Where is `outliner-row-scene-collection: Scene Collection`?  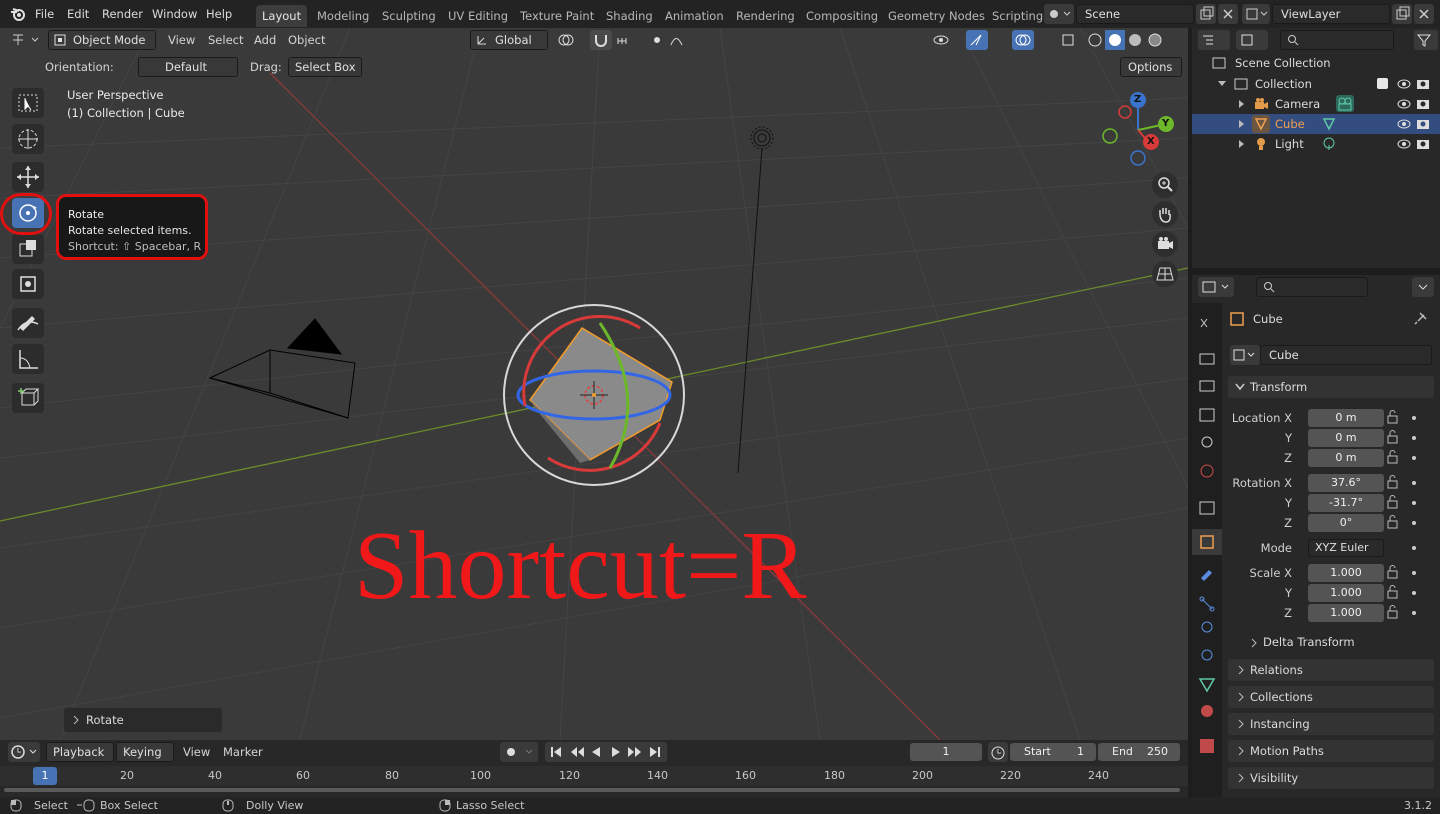
outliner-row-scene-collection: Scene Collection is located at coordinates (1316, 63).